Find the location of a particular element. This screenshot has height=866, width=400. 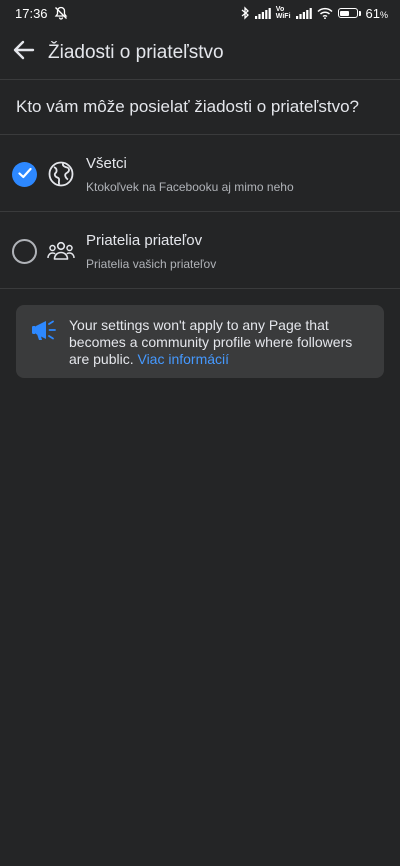

bluetooth-icon is located at coordinates (245, 13).